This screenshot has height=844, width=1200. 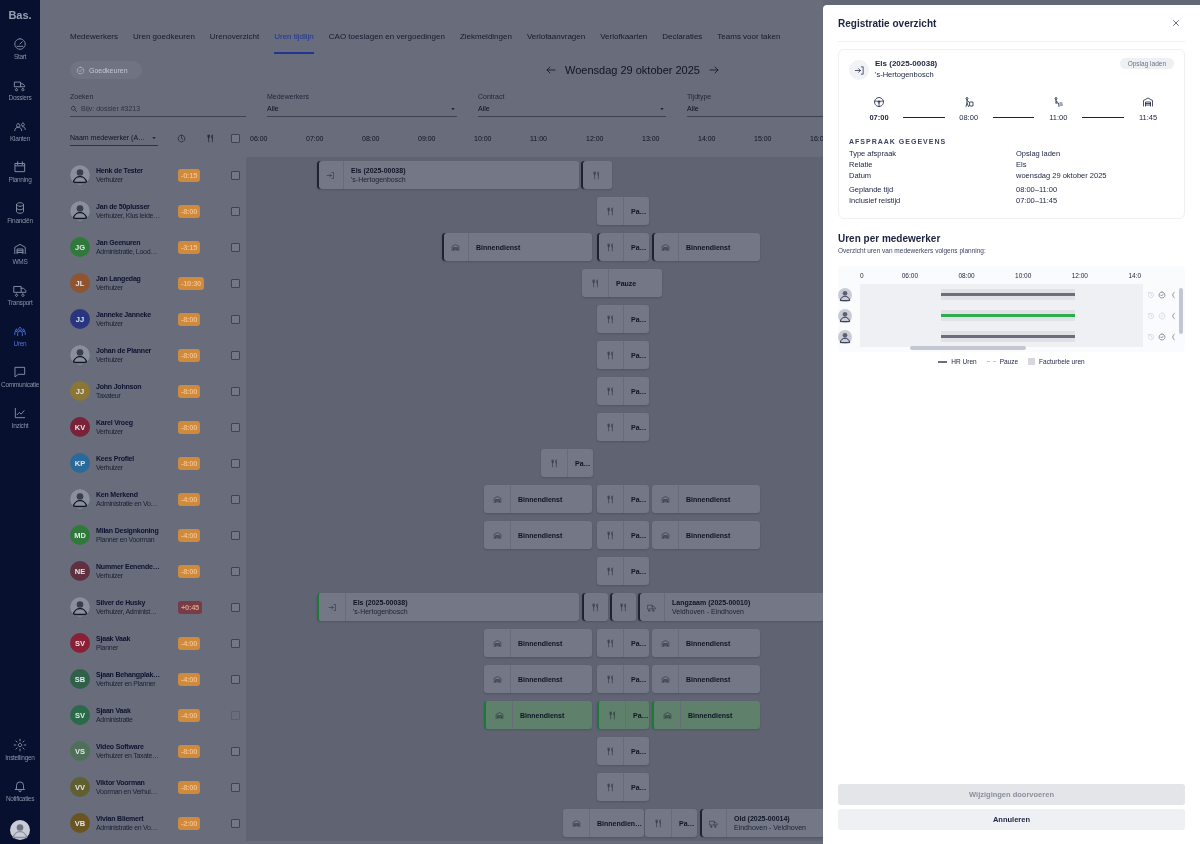 I want to click on calendar-icon, so click(x=20, y=167).